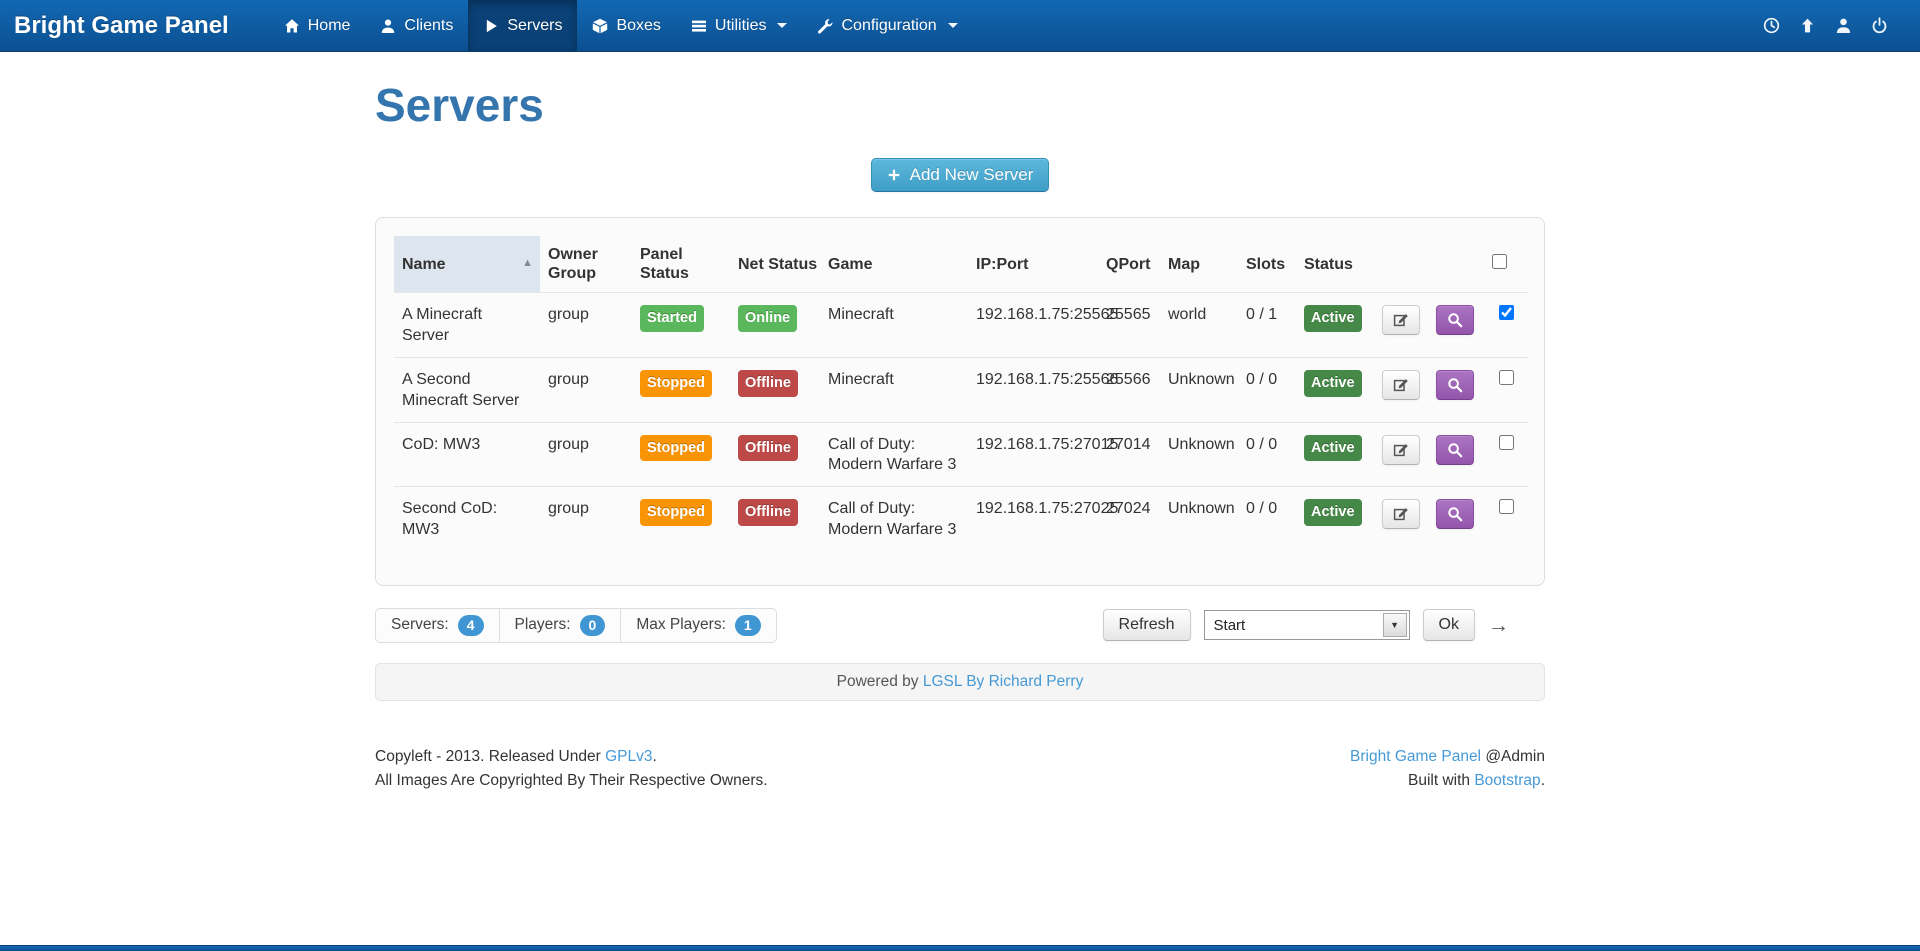 The height and width of the screenshot is (951, 1920). Describe the element at coordinates (1199, 518) in the screenshot. I see `map-cell: Unknown` at that location.